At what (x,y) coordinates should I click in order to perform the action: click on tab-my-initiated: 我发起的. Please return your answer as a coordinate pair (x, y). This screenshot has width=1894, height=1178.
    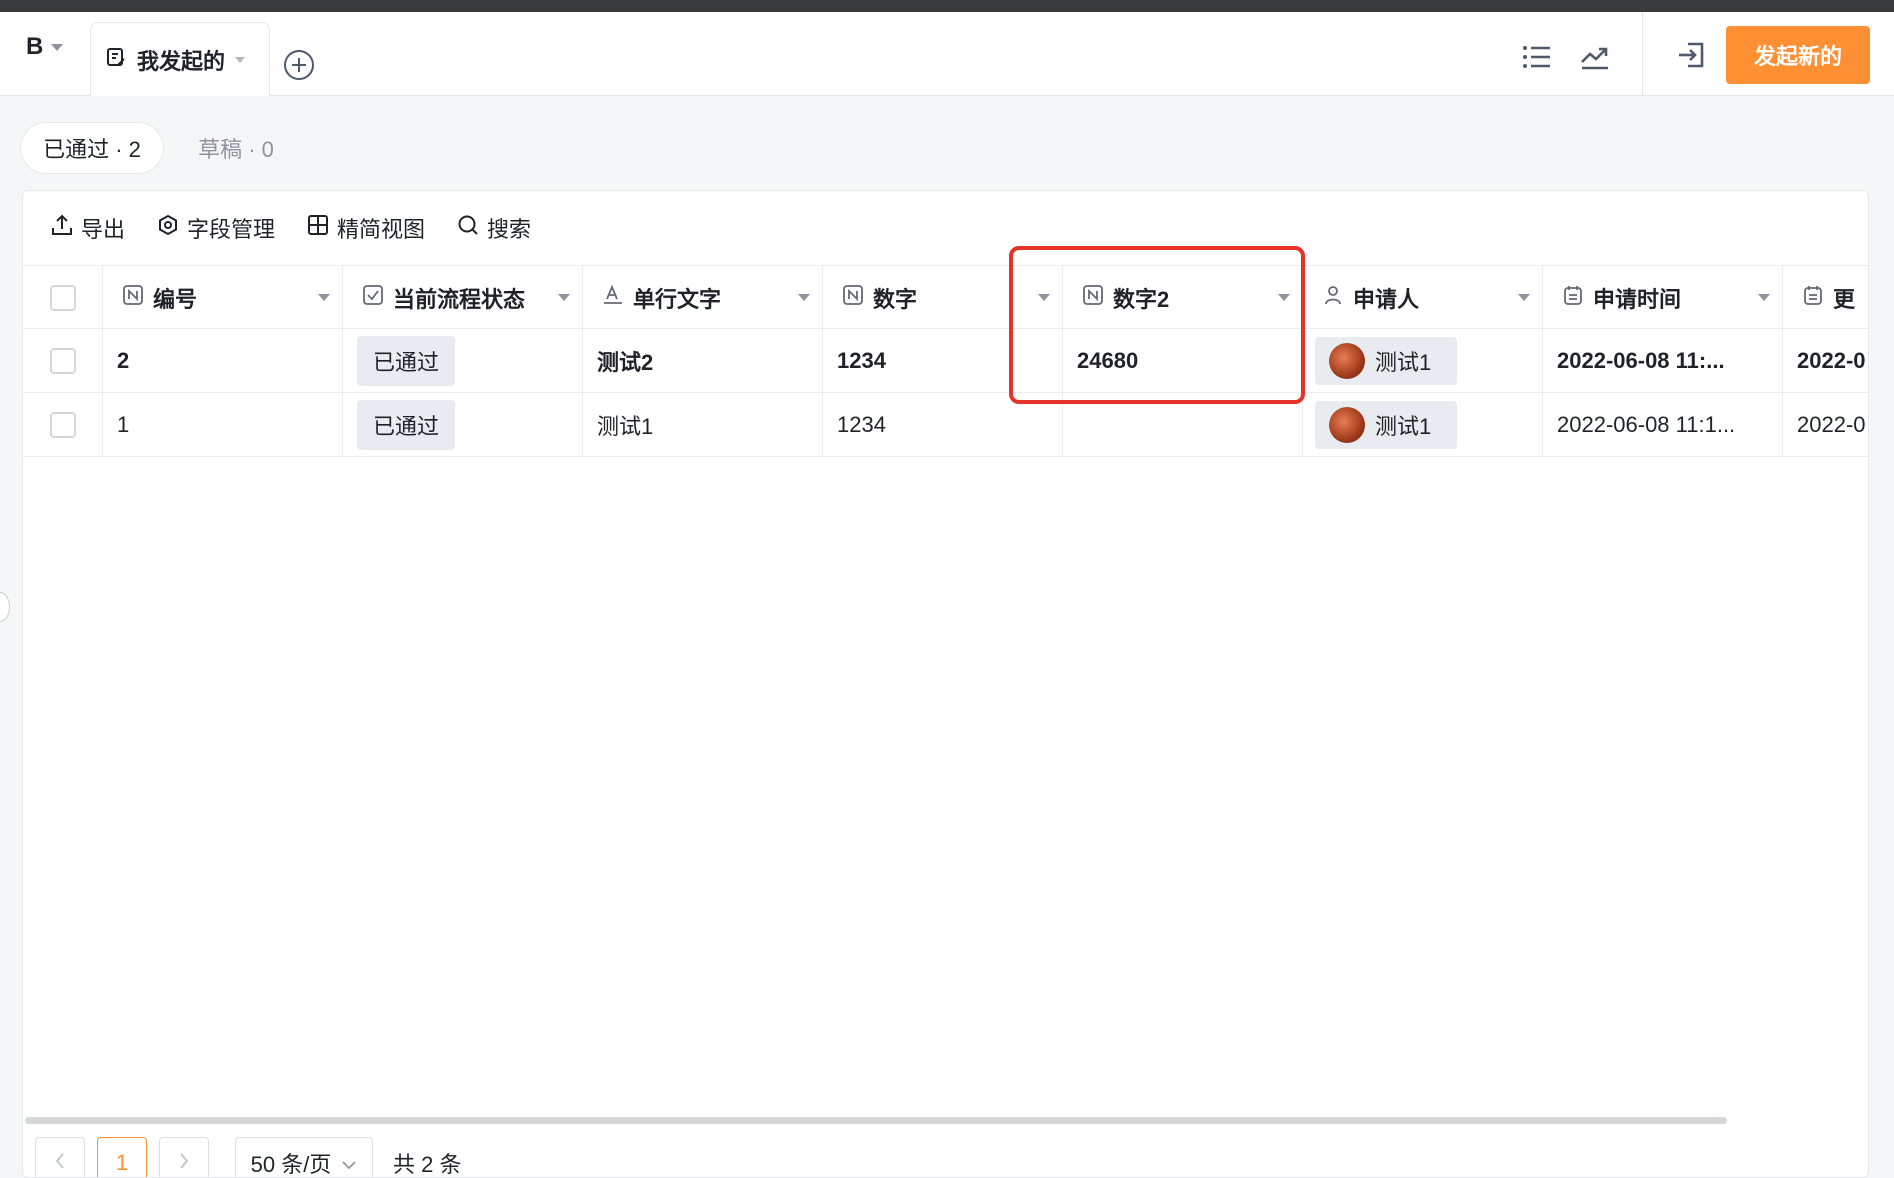
    Looking at the image, I should click on (180, 59).